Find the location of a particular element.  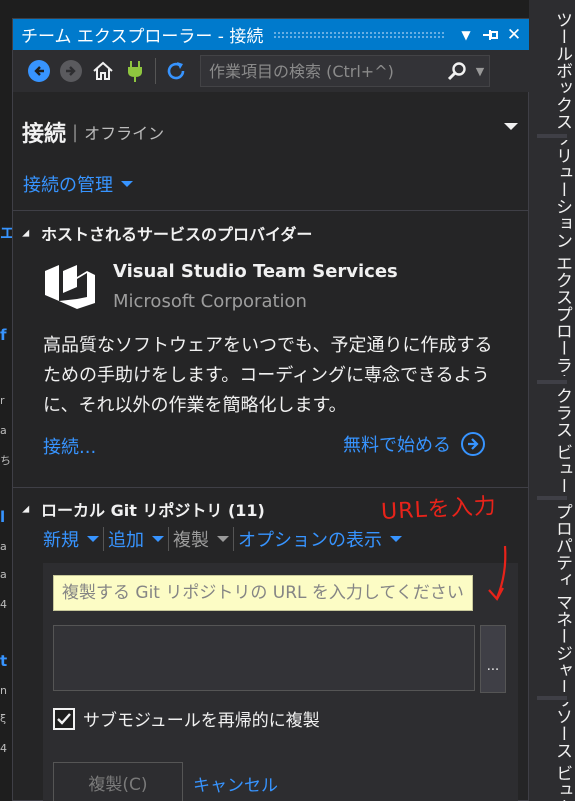

show-options-button: オプションの表示 is located at coordinates (320, 539).